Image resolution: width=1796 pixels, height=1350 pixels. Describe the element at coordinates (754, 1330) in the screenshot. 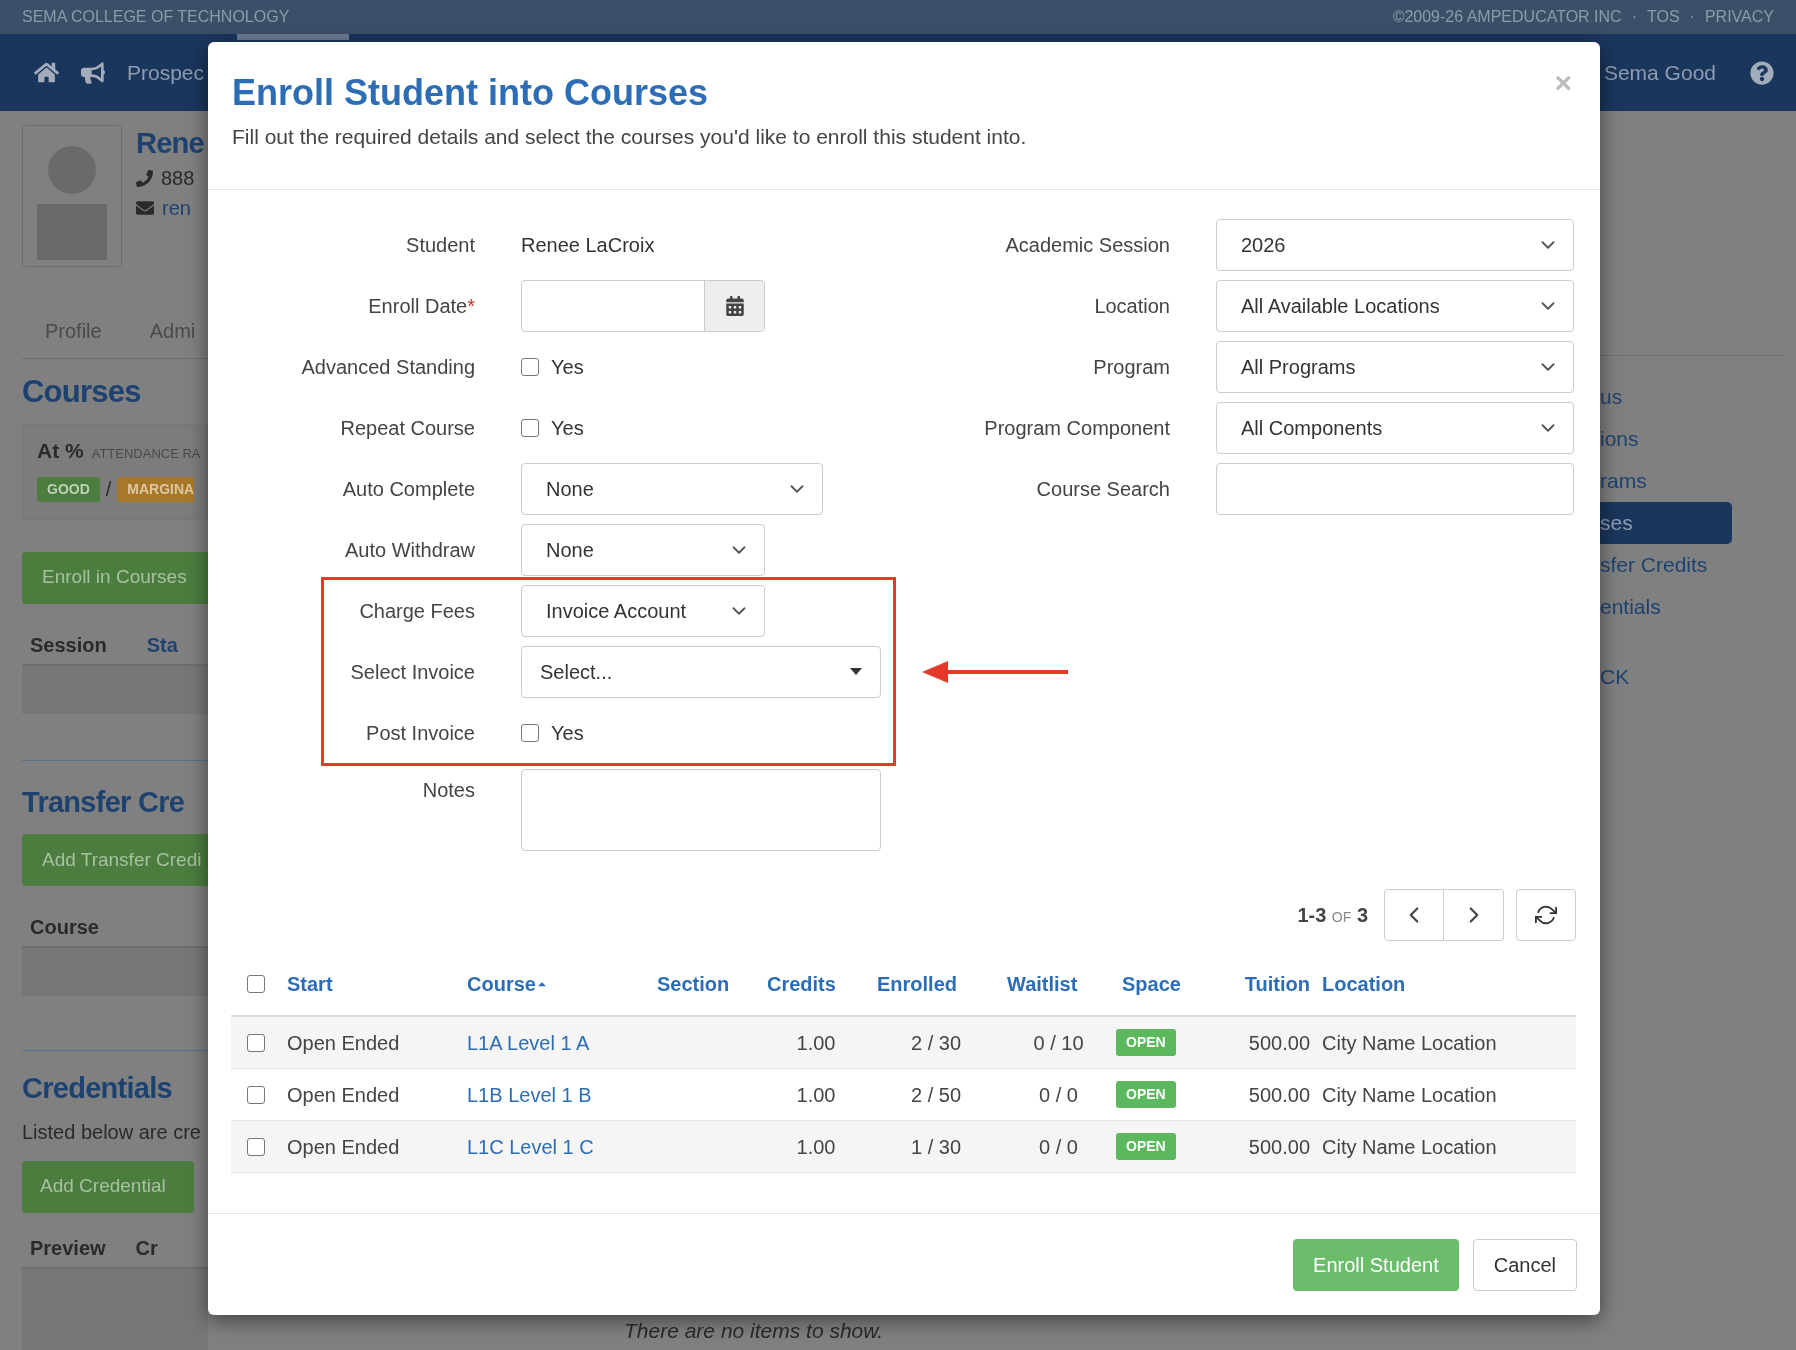

I see `empty-message: There are no items to show.` at that location.